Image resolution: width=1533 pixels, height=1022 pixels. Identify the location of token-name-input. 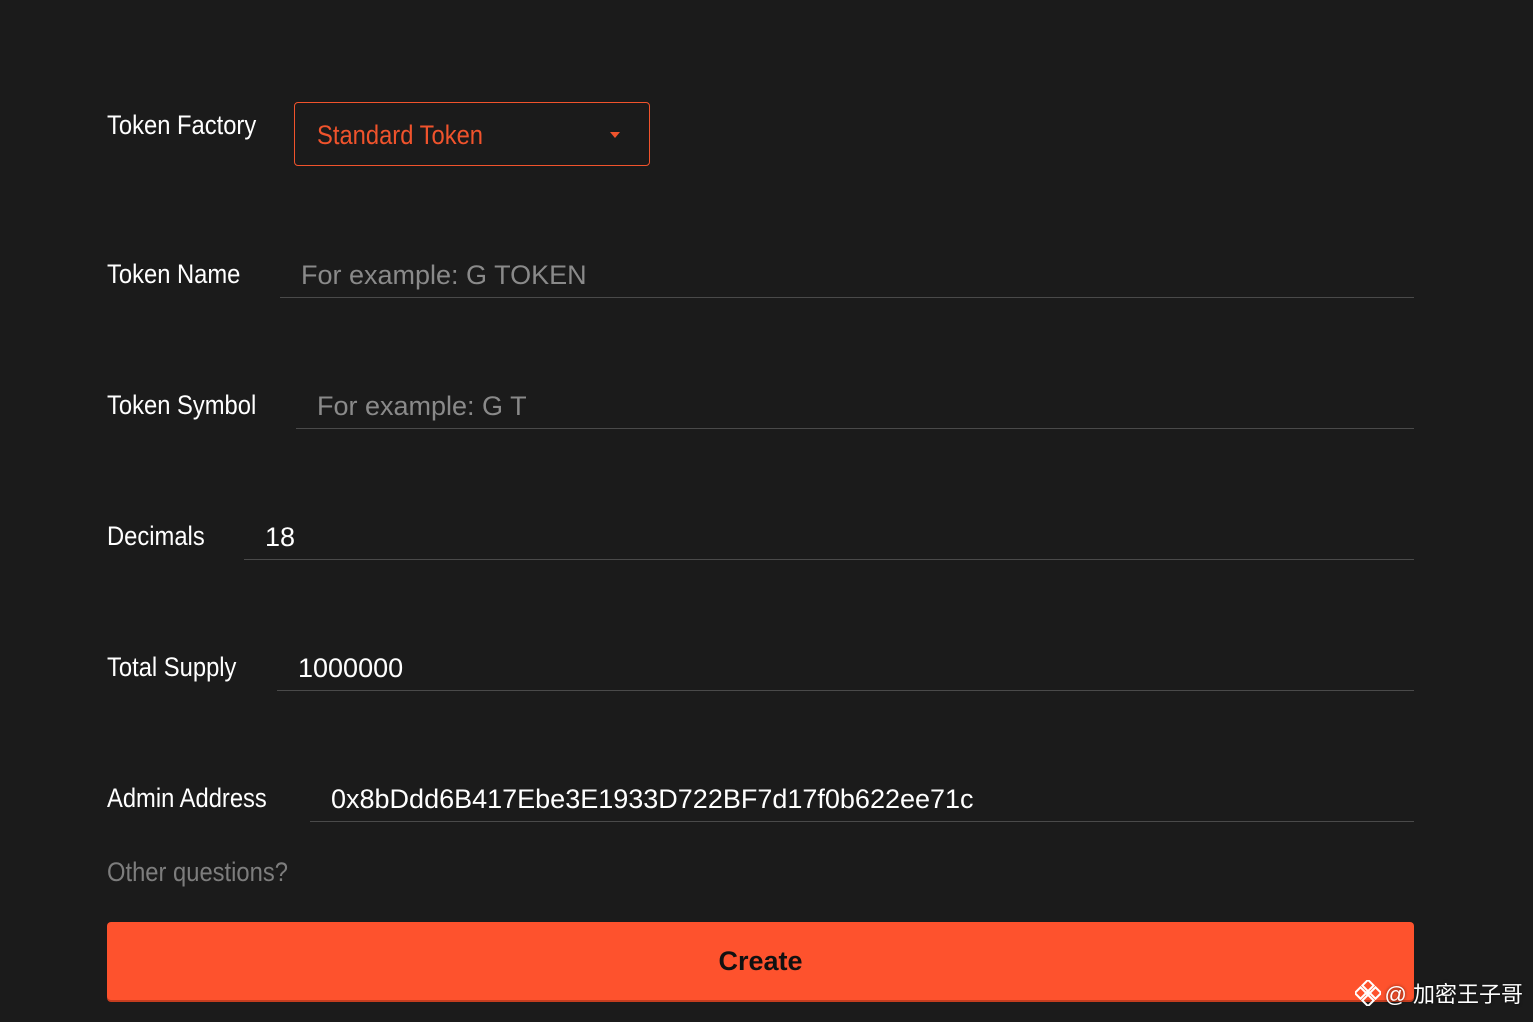
(847, 275).